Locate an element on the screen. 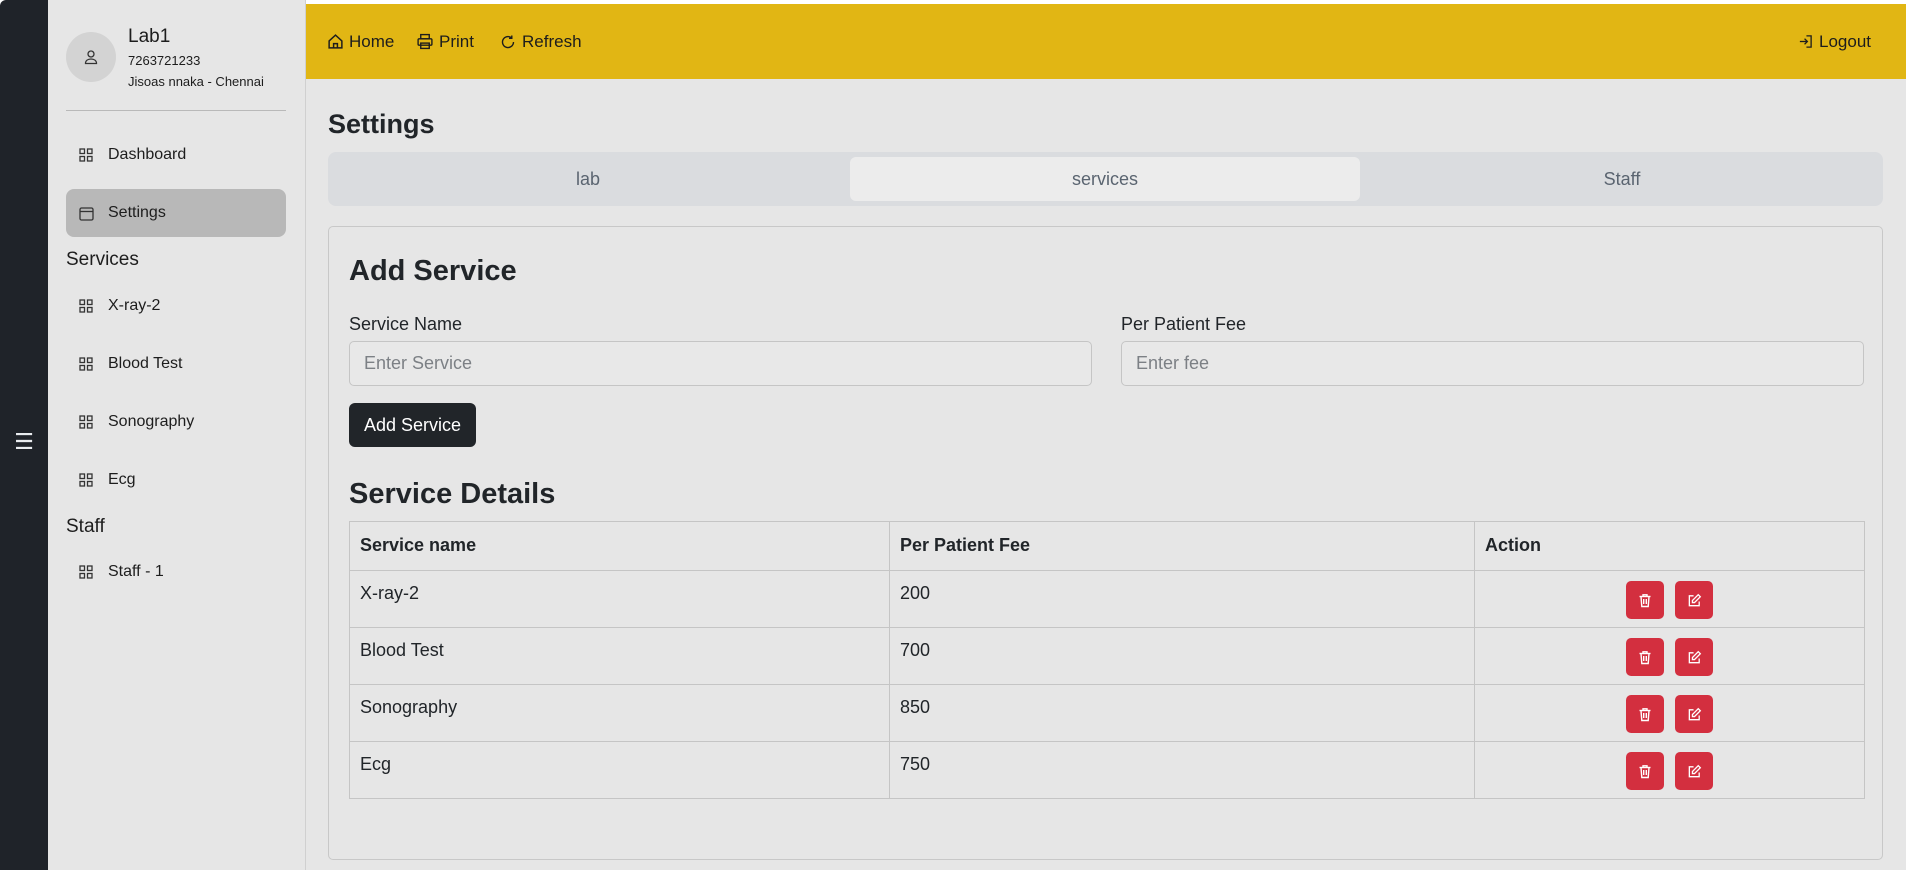 Image resolution: width=1919 pixels, height=870 pixels. refresh-button: Refresh is located at coordinates (540, 41).